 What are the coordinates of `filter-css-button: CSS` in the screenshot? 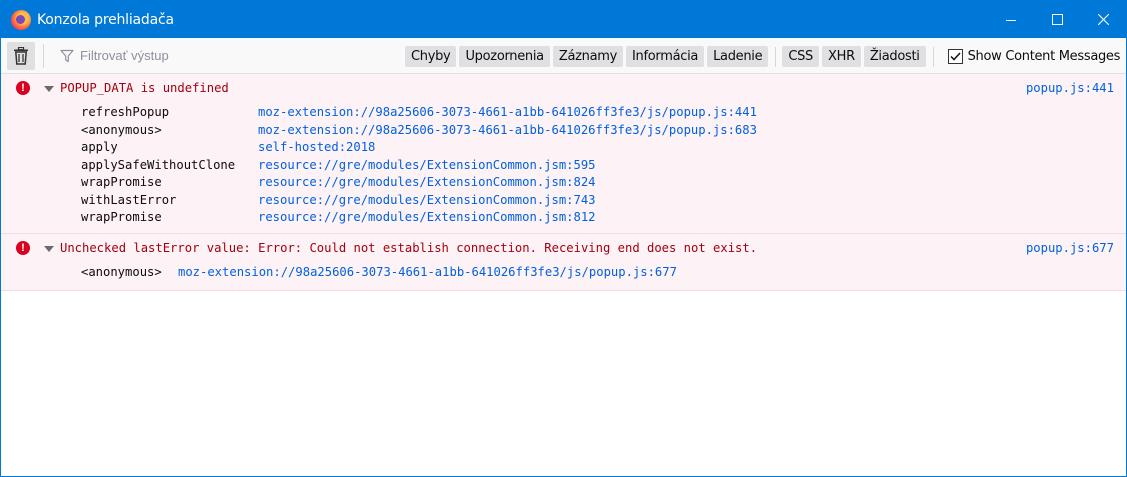 It's located at (800, 56).